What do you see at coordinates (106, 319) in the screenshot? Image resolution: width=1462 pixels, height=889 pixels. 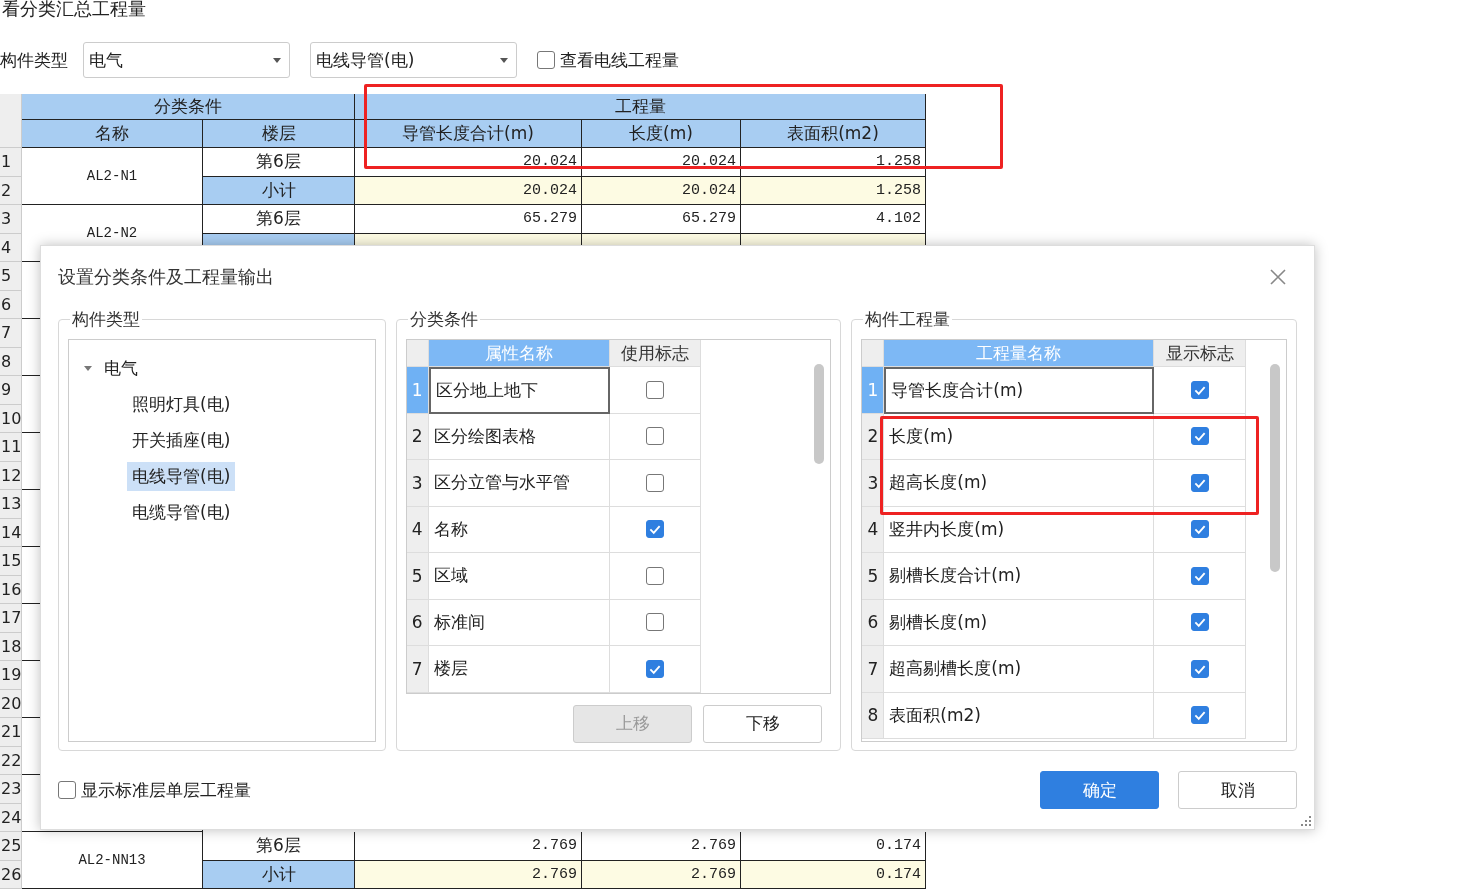 I see `group-title: 构件类型` at bounding box center [106, 319].